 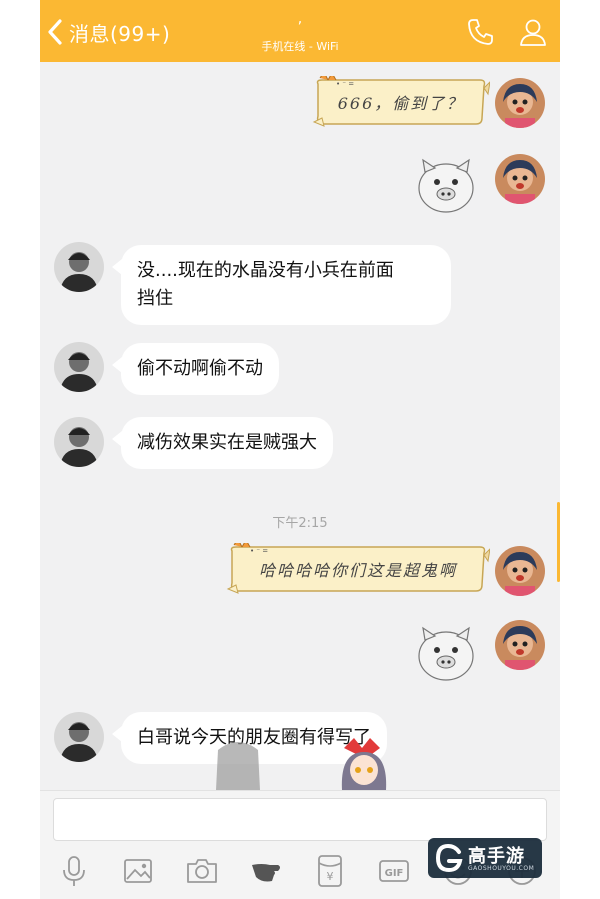 What do you see at coordinates (300, 819) in the screenshot?
I see `message-input` at bounding box center [300, 819].